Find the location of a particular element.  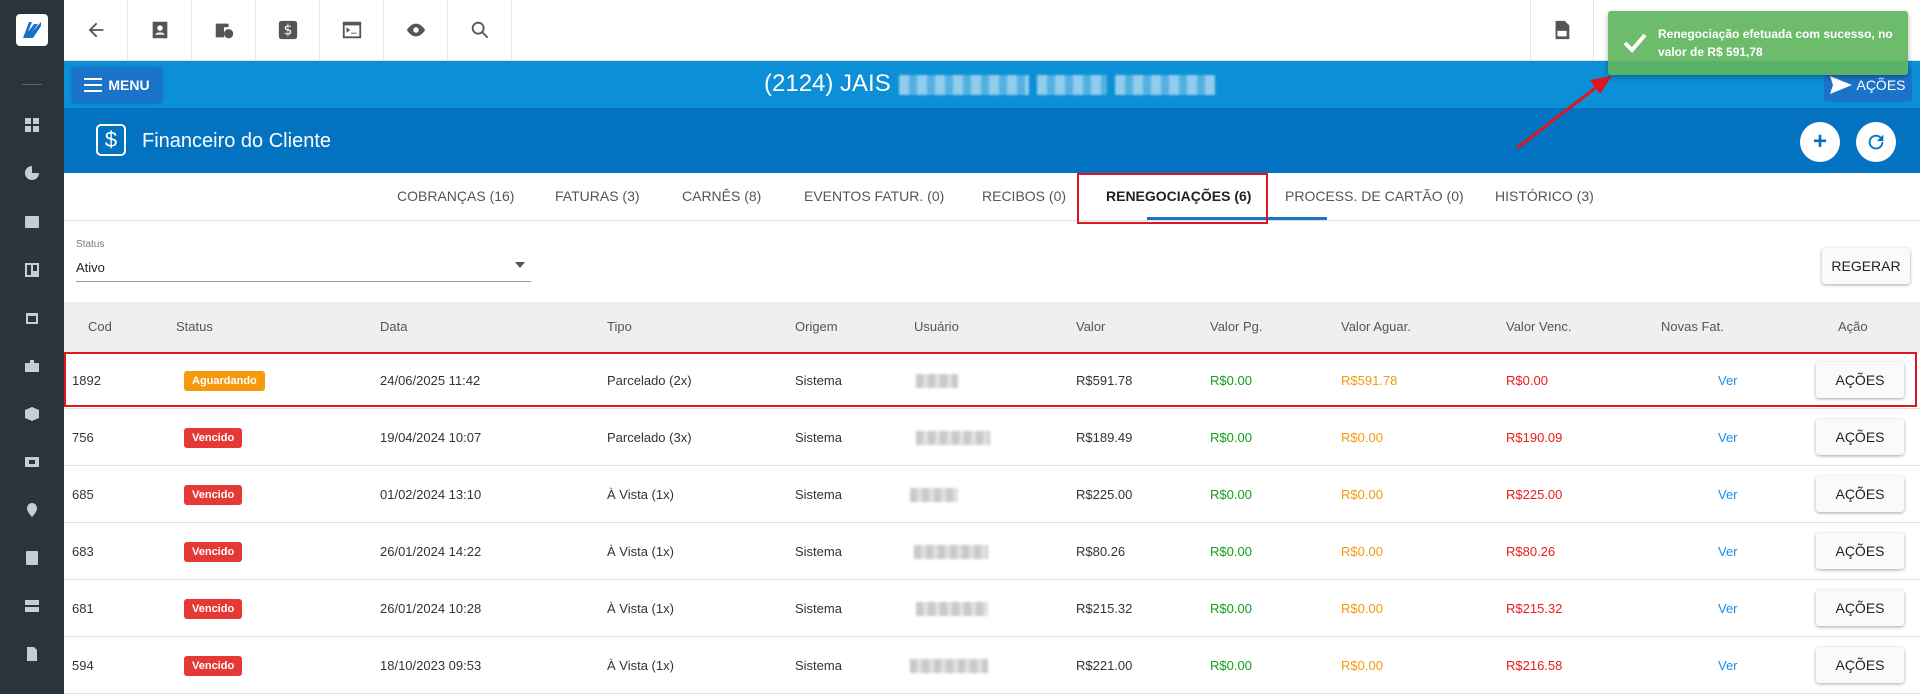

calendar-icon is located at coordinates (32, 318).